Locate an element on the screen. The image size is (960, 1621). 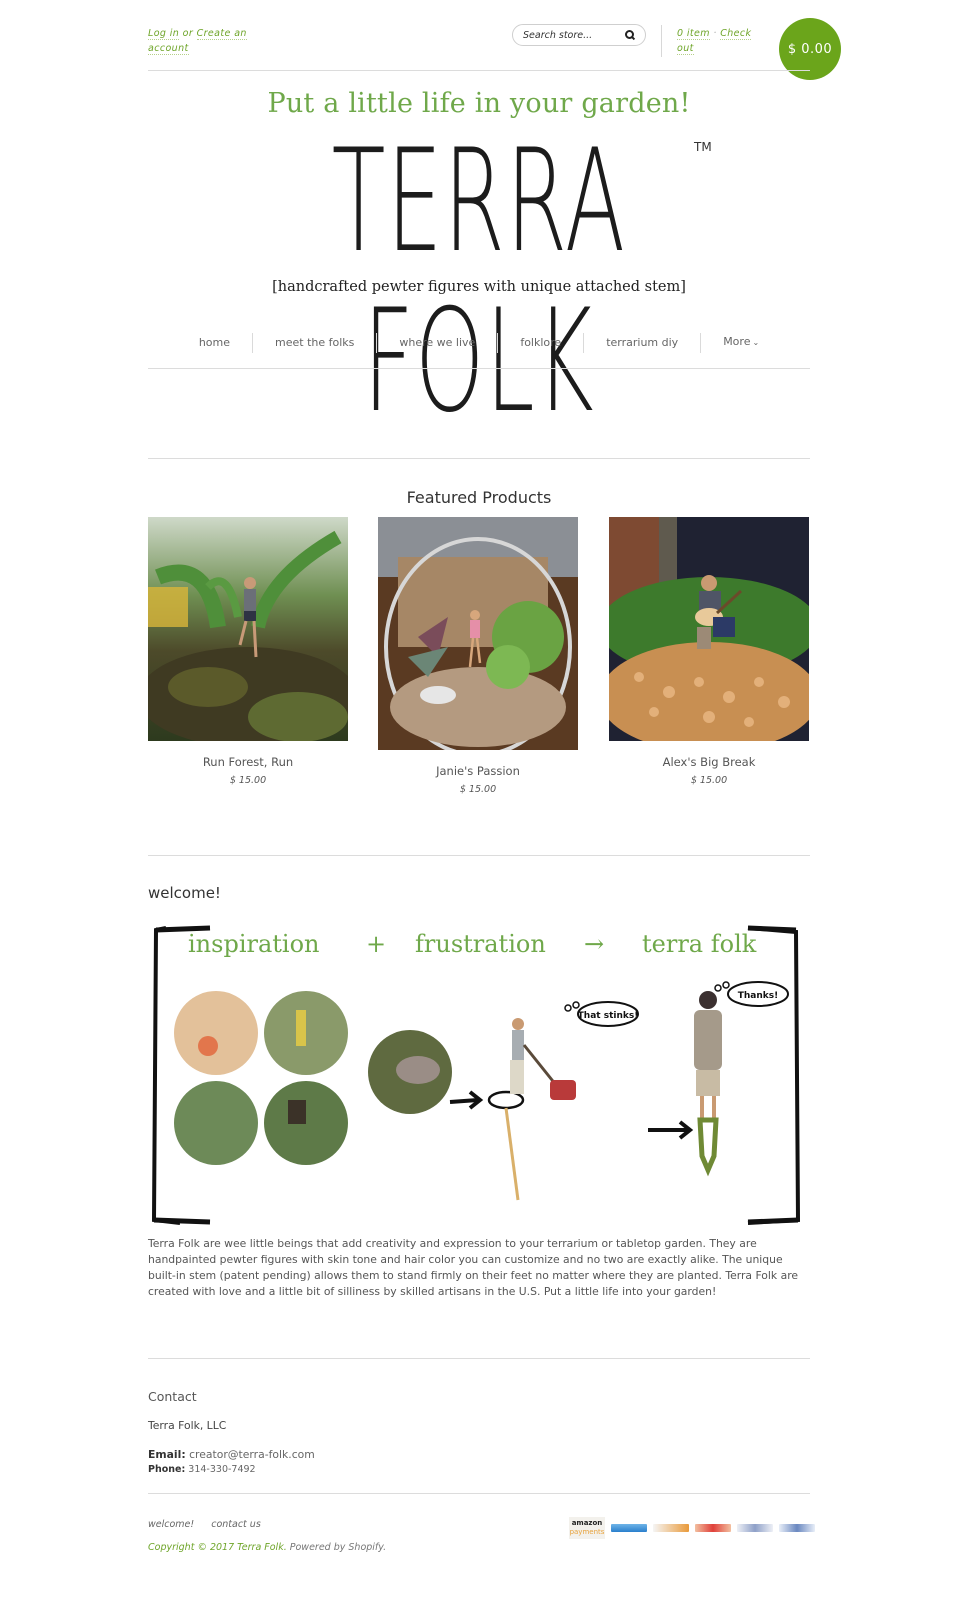
nav-item-folklore: folklore is located at coordinates (540, 343).